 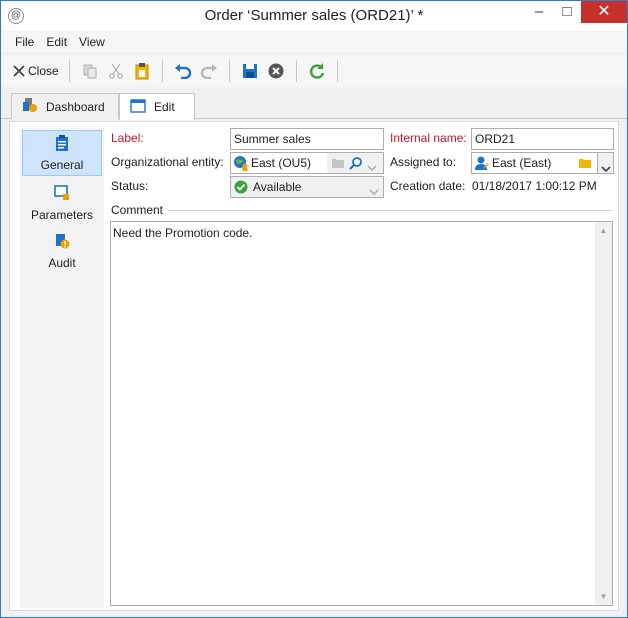 What do you see at coordinates (314, 42) in the screenshot?
I see `menu-bar: File Edit View` at bounding box center [314, 42].